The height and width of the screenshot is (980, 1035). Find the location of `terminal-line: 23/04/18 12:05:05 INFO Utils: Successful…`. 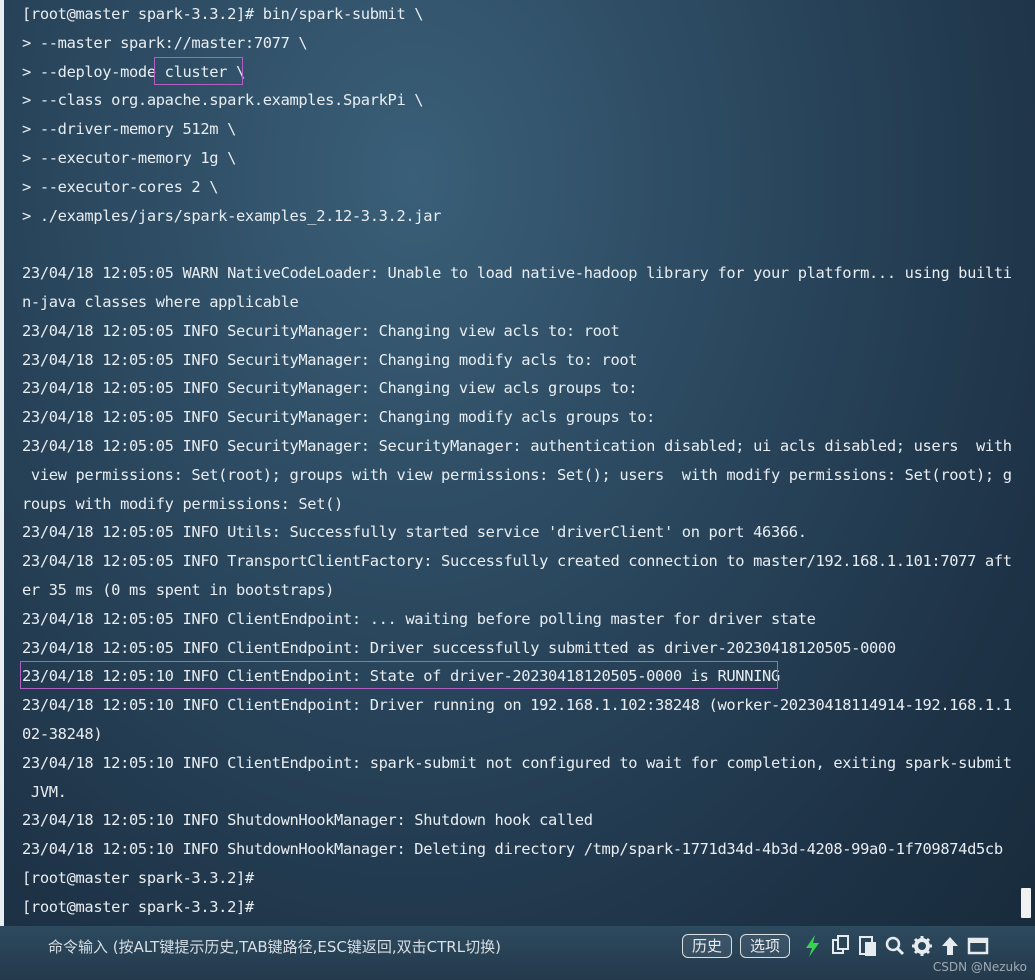

terminal-line: 23/04/18 12:05:05 INFO Utils: Successful… is located at coordinates (414, 532).